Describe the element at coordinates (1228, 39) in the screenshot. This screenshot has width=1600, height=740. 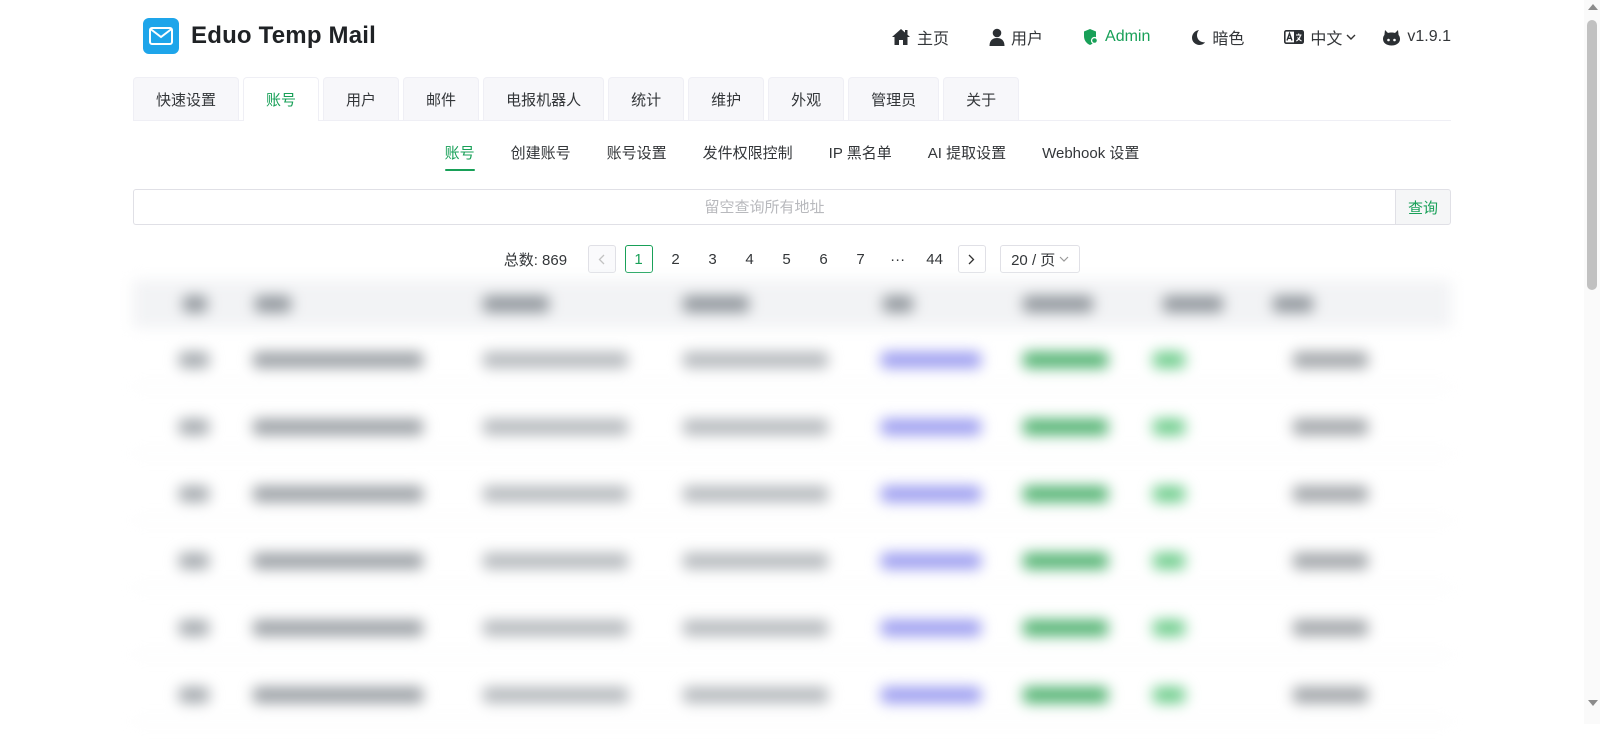
I see `nav-dark-mode-label: 暗色` at that location.